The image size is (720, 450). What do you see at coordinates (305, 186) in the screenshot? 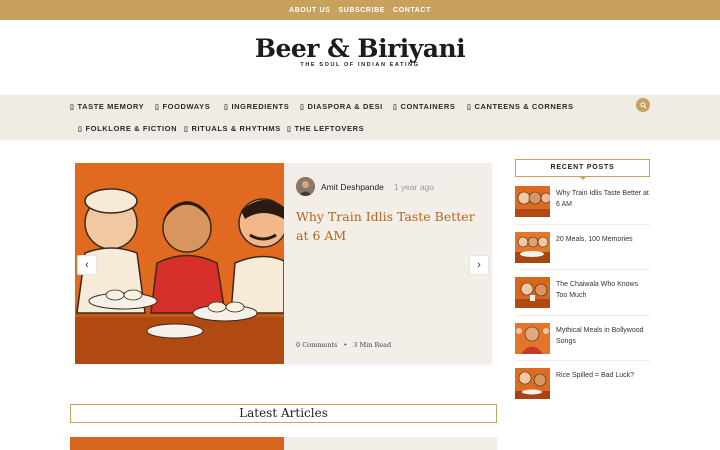
I see `author-avatar` at bounding box center [305, 186].